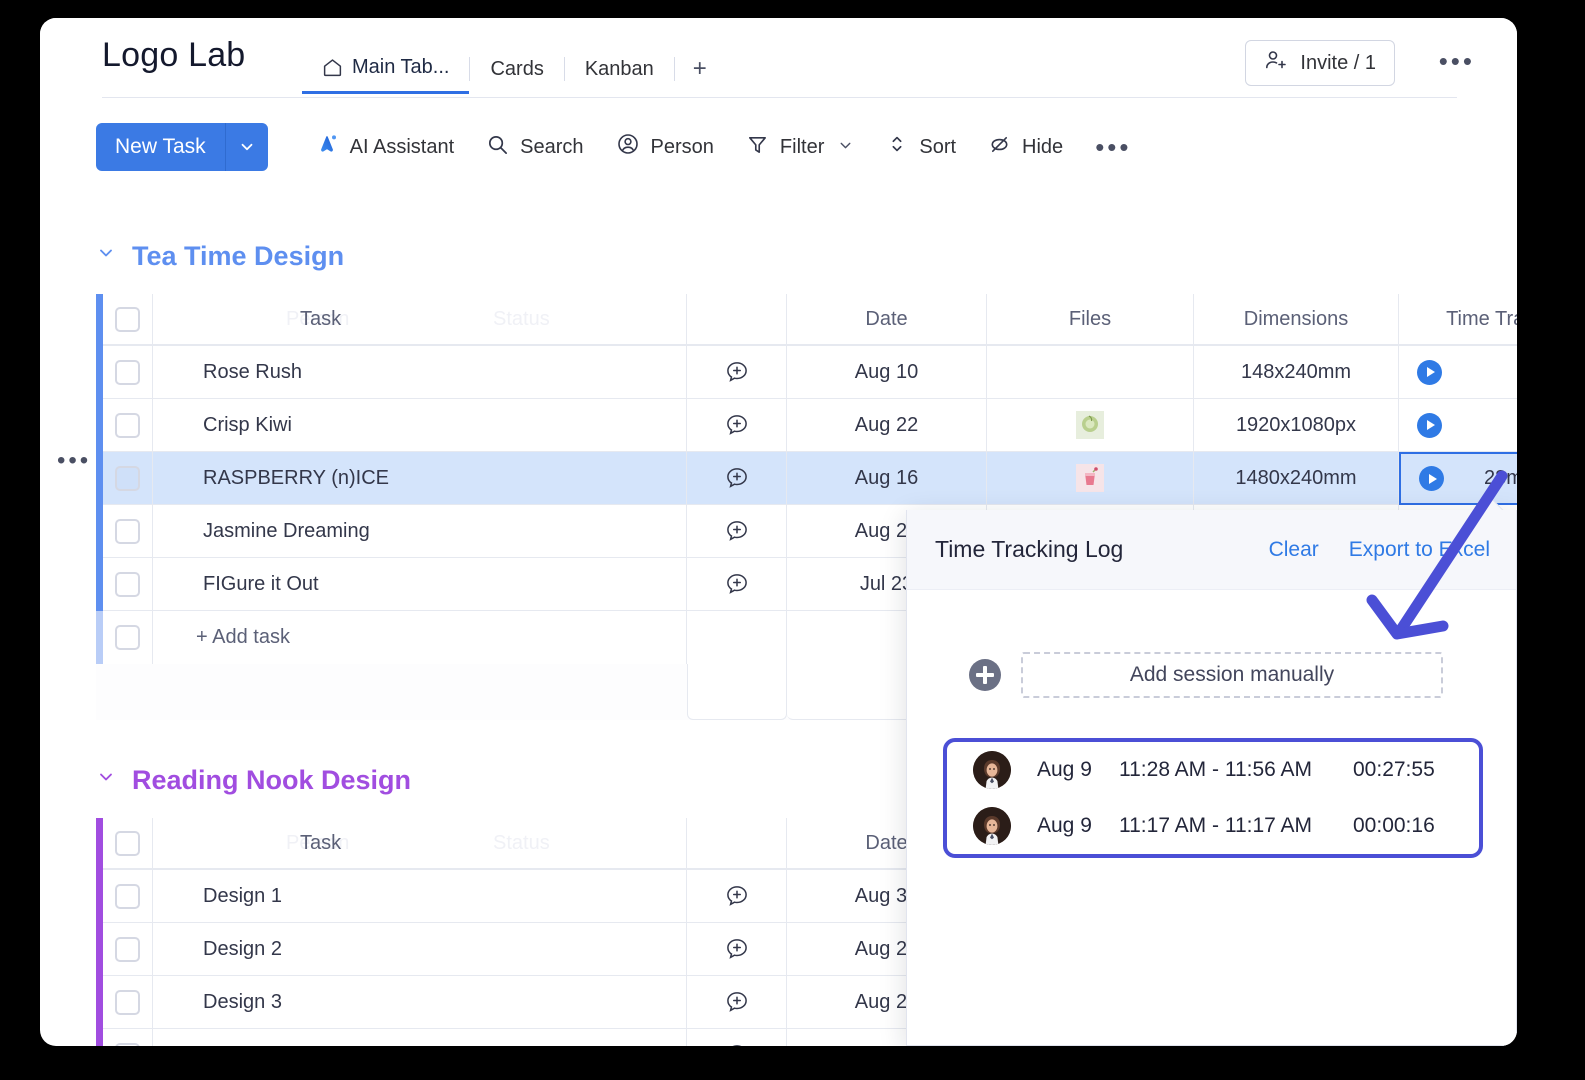  What do you see at coordinates (985, 675) in the screenshot?
I see `plus-circle-icon` at bounding box center [985, 675].